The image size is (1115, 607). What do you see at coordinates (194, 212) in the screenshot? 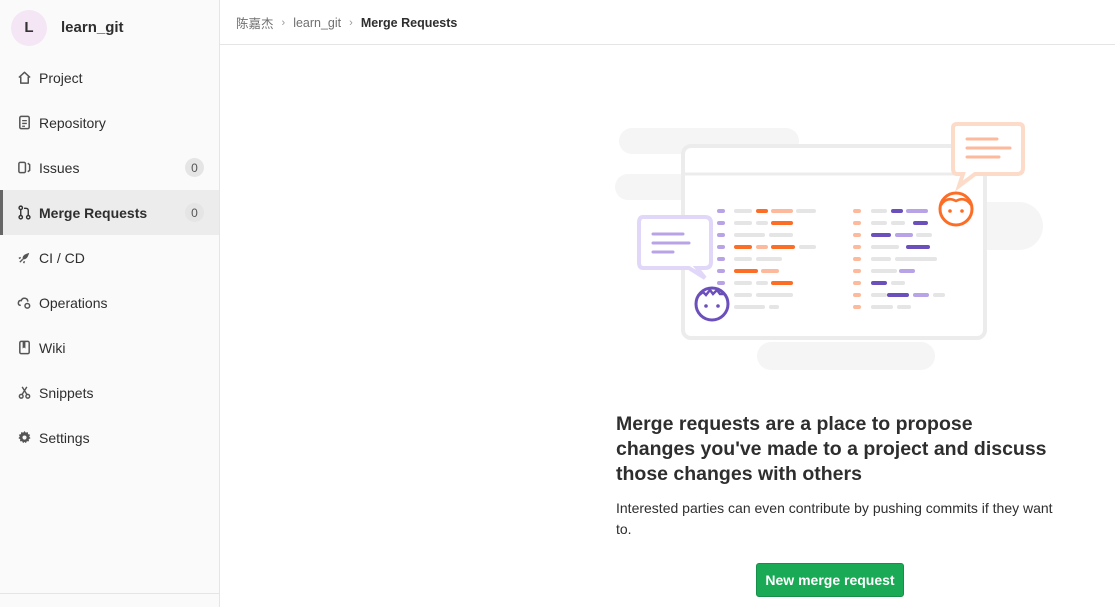
I see `merge-requests-count-badge: 0` at bounding box center [194, 212].